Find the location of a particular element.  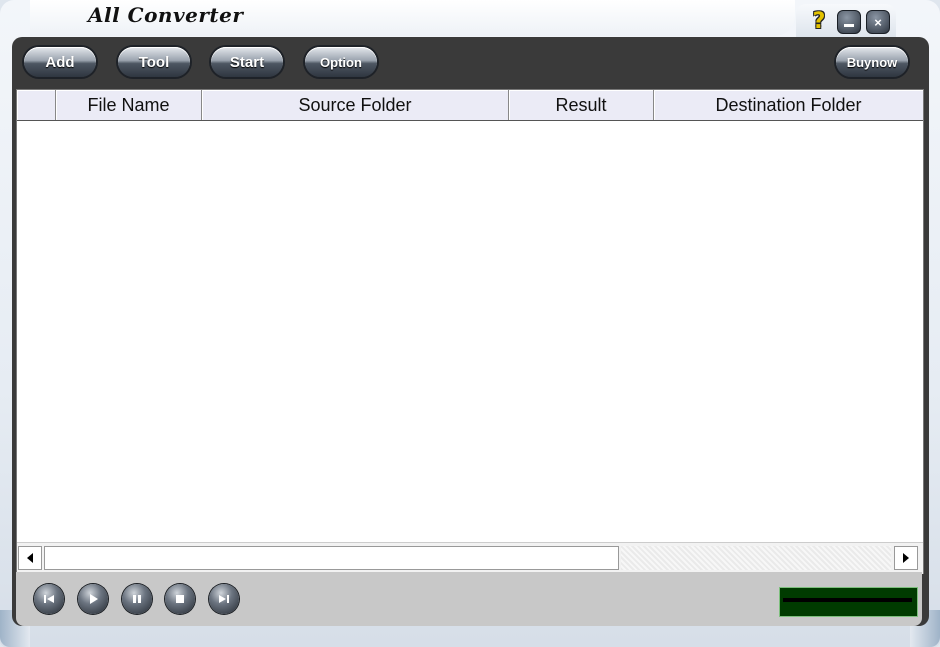

column-header-destination-folder: Destination Folder is located at coordinates (788, 105).